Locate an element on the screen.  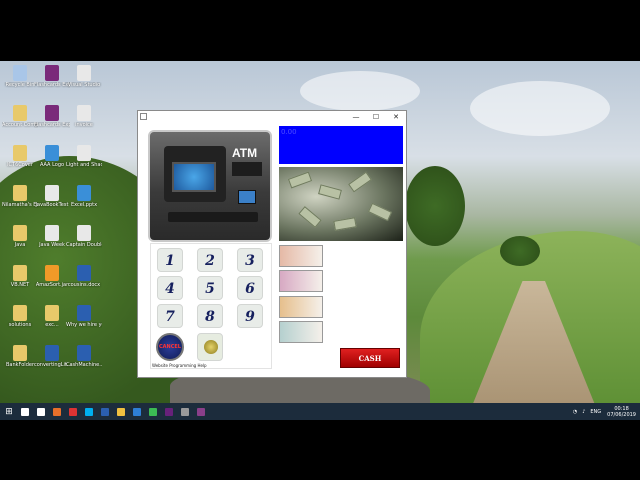
maximize-button: ☐ is located at coordinates (376, 117).